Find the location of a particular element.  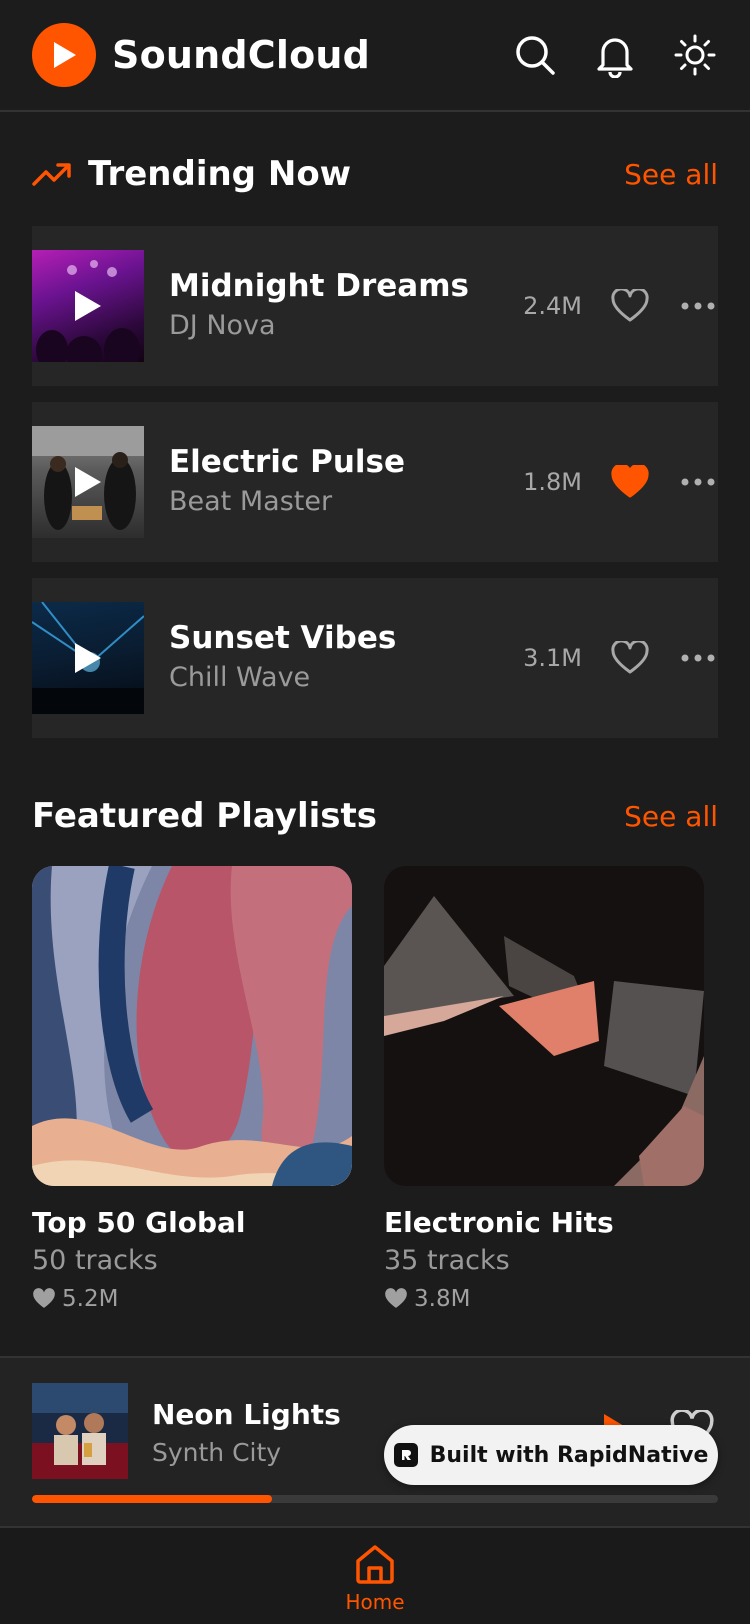

bottom-navigation: Home is located at coordinates (375, 1575).